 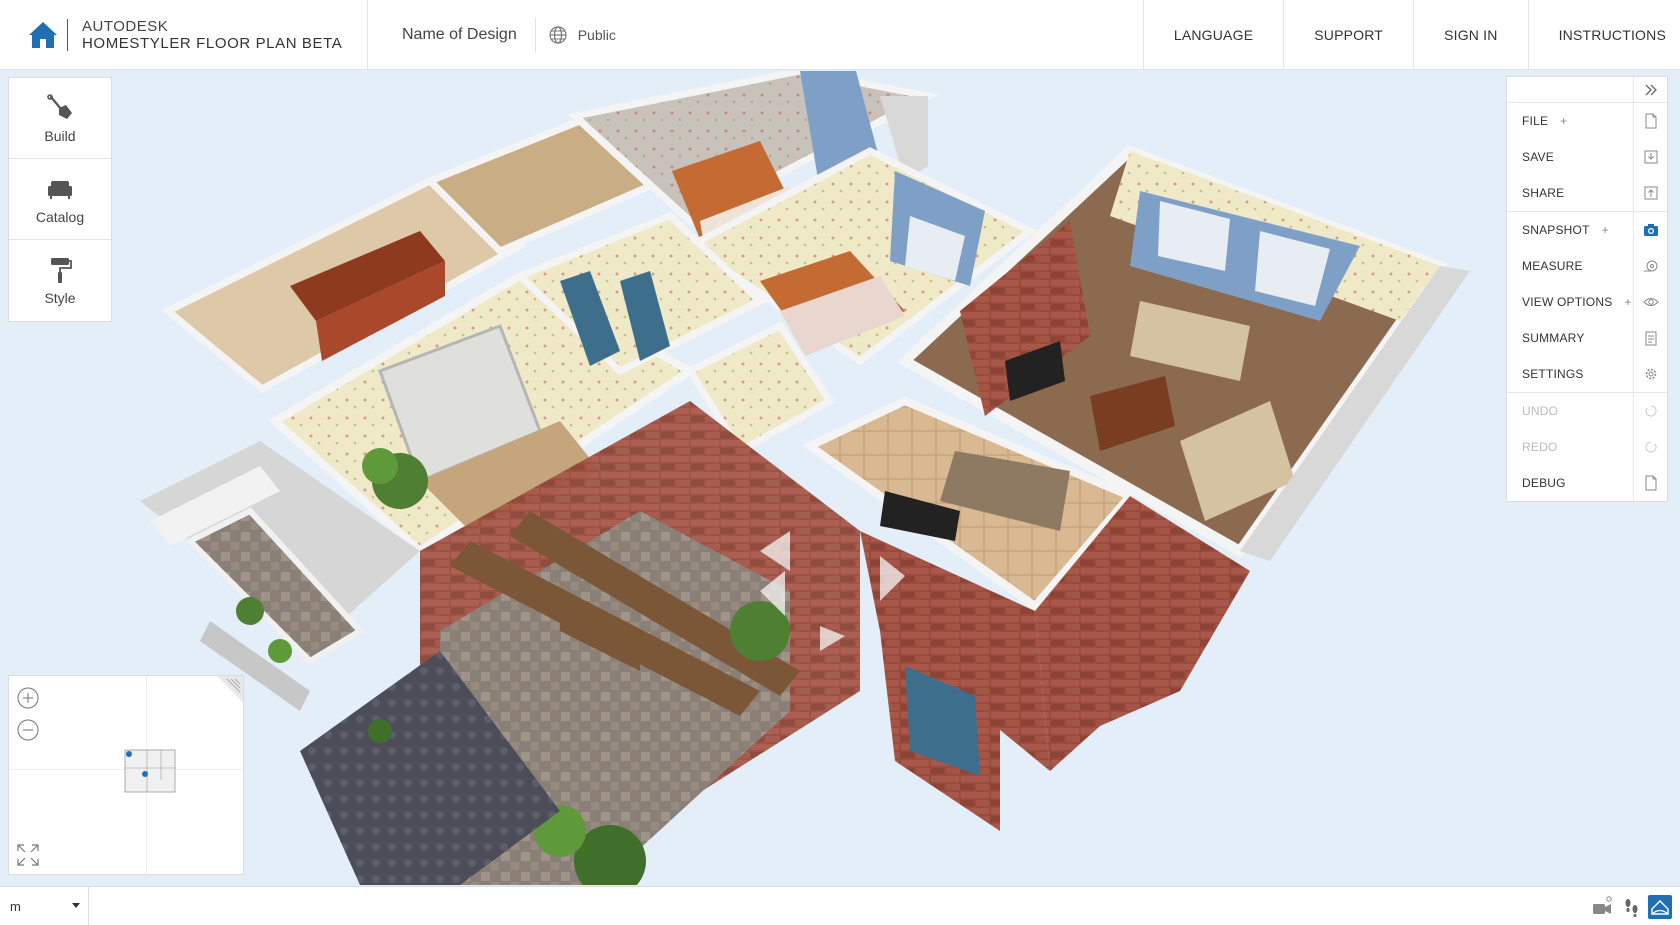 I want to click on brand-logo-area: AUTODESK HOMESTYLER FLOOR PLAN BETA, so click(x=184, y=35).